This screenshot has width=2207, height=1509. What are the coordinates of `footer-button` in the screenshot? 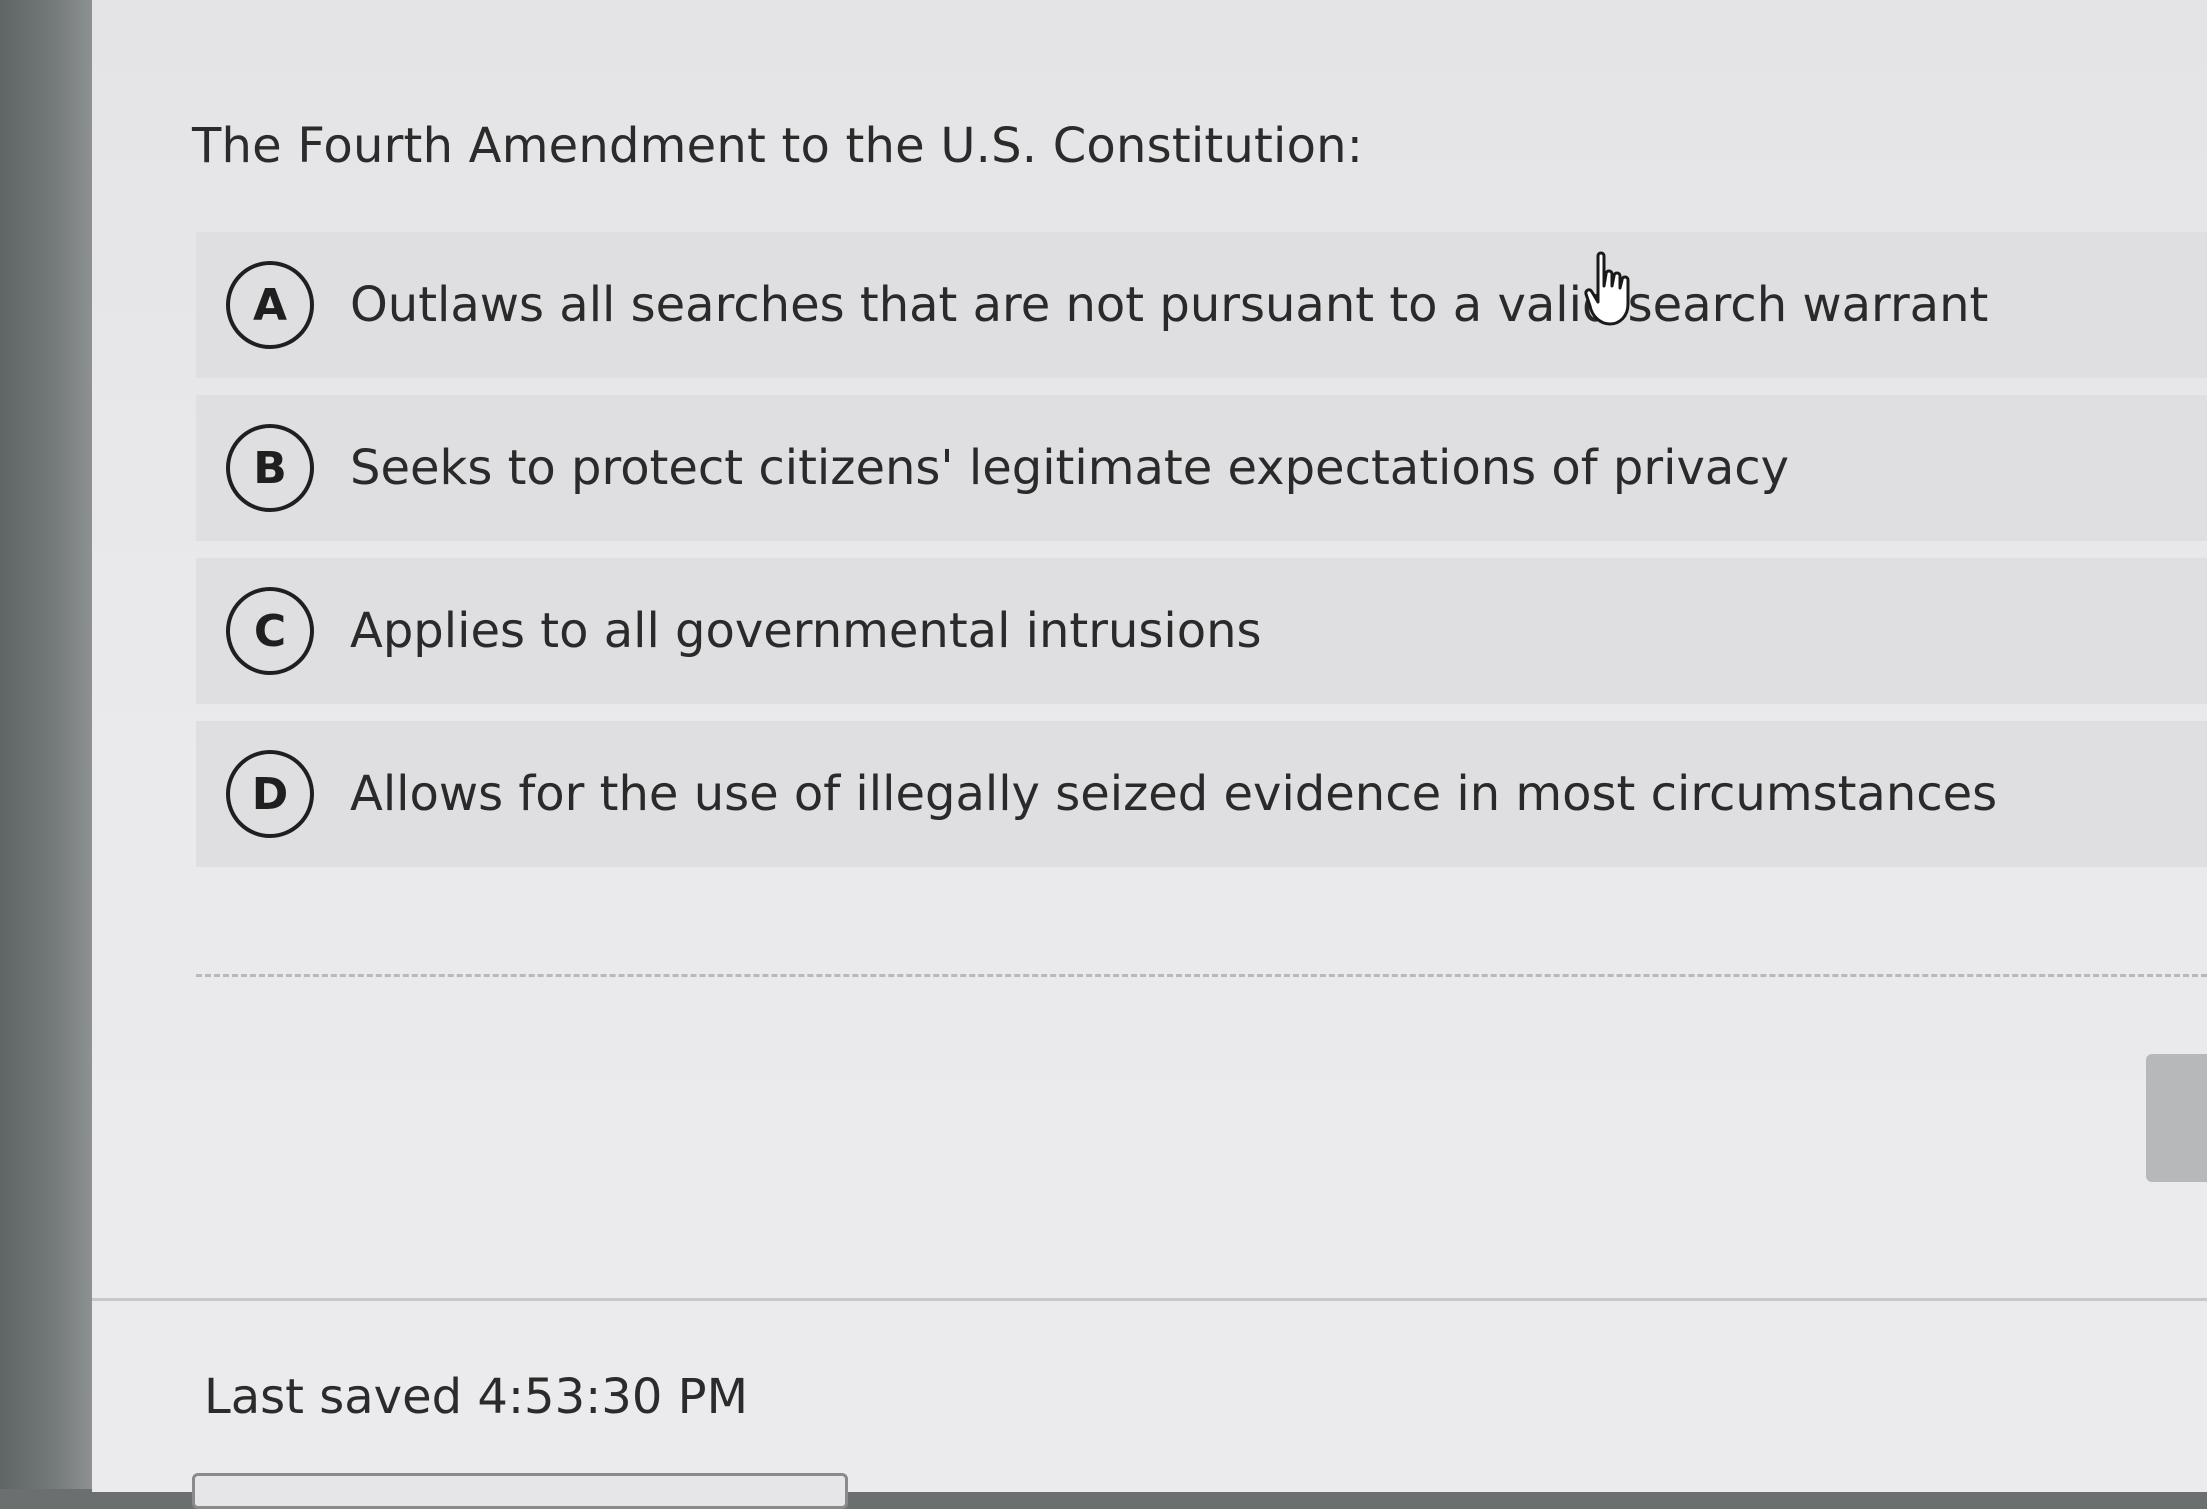 It's located at (520, 1491).